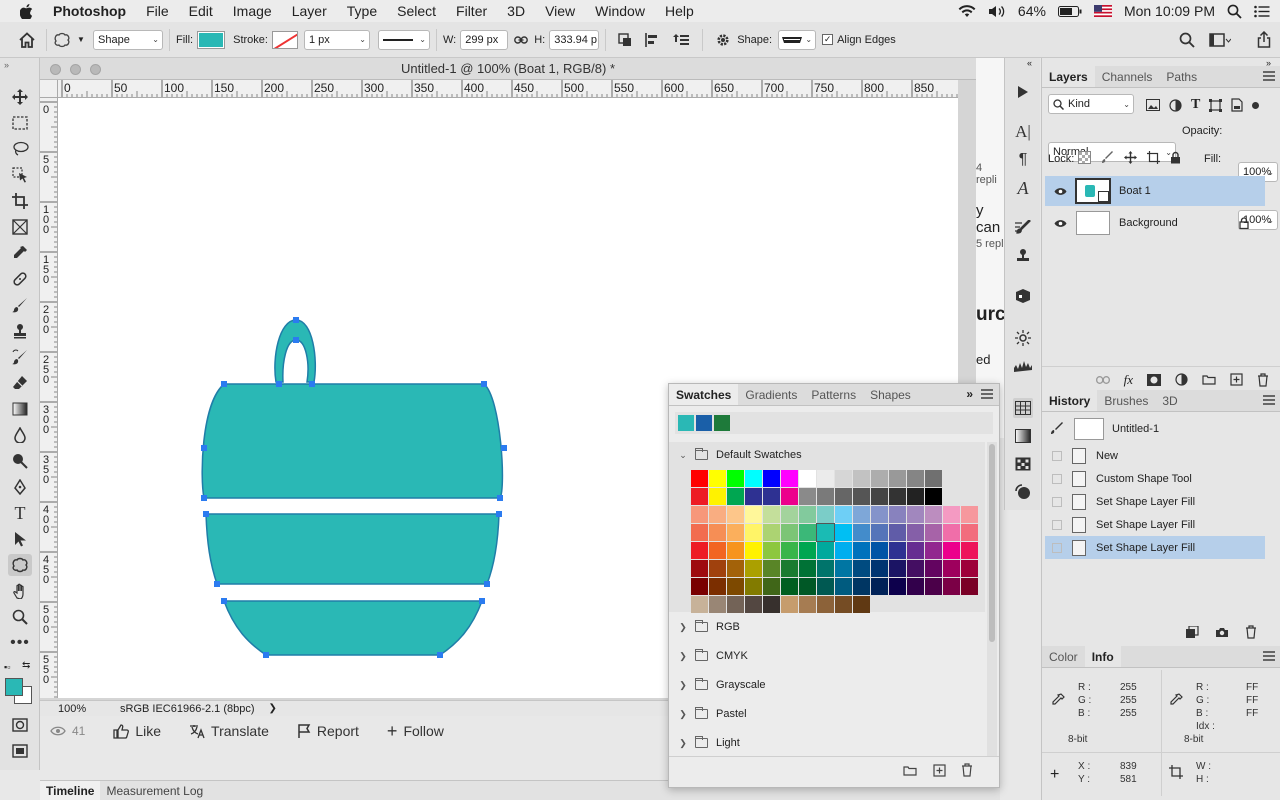 The image size is (1280, 800). I want to click on lock-position-icon, so click(1130, 157).